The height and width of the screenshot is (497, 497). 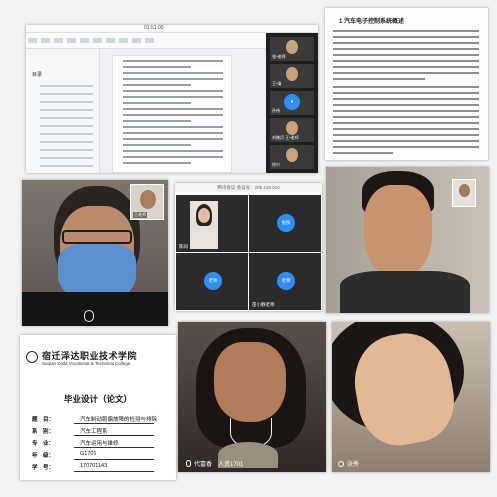 I want to click on document-nav-pane: 目录, so click(x=63, y=111).